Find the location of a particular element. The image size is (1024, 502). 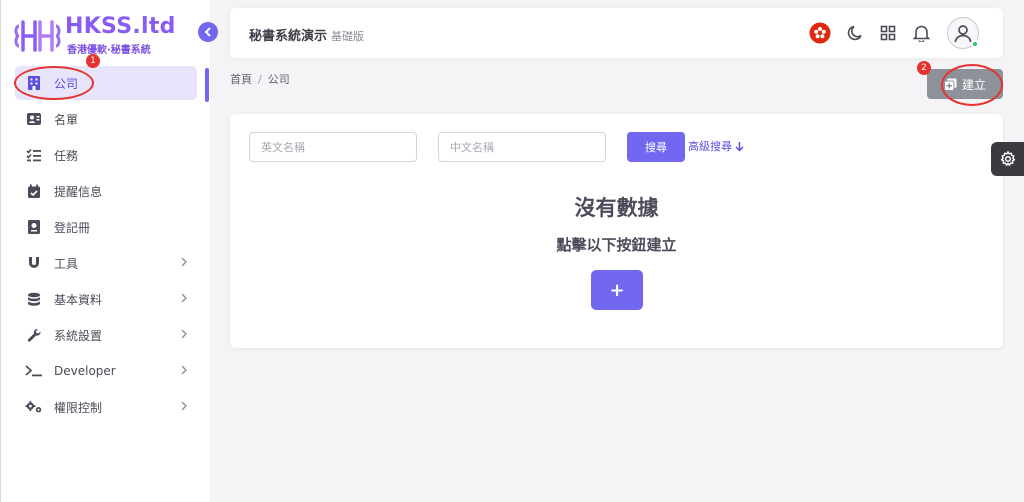

wrench-icon is located at coordinates (34, 335).